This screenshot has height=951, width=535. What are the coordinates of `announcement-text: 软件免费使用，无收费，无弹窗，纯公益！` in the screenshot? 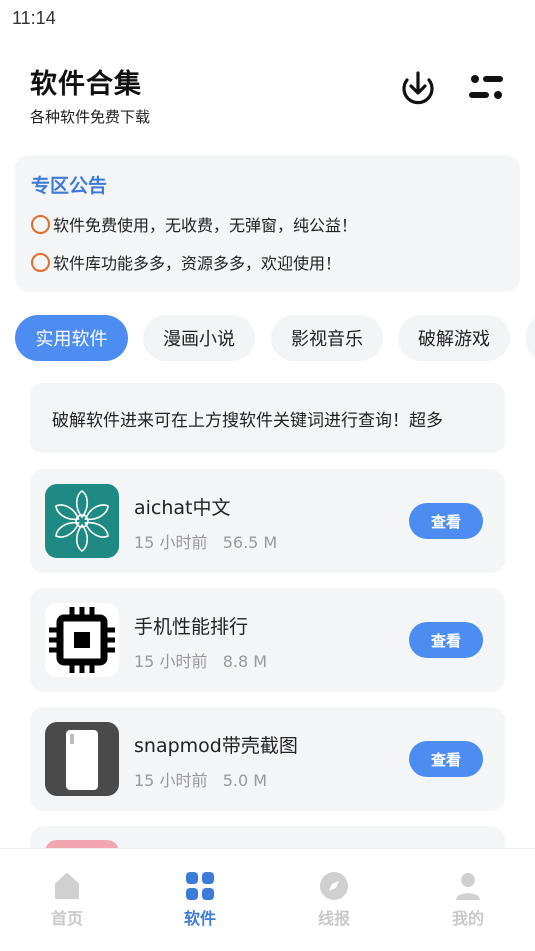 It's located at (205, 225).